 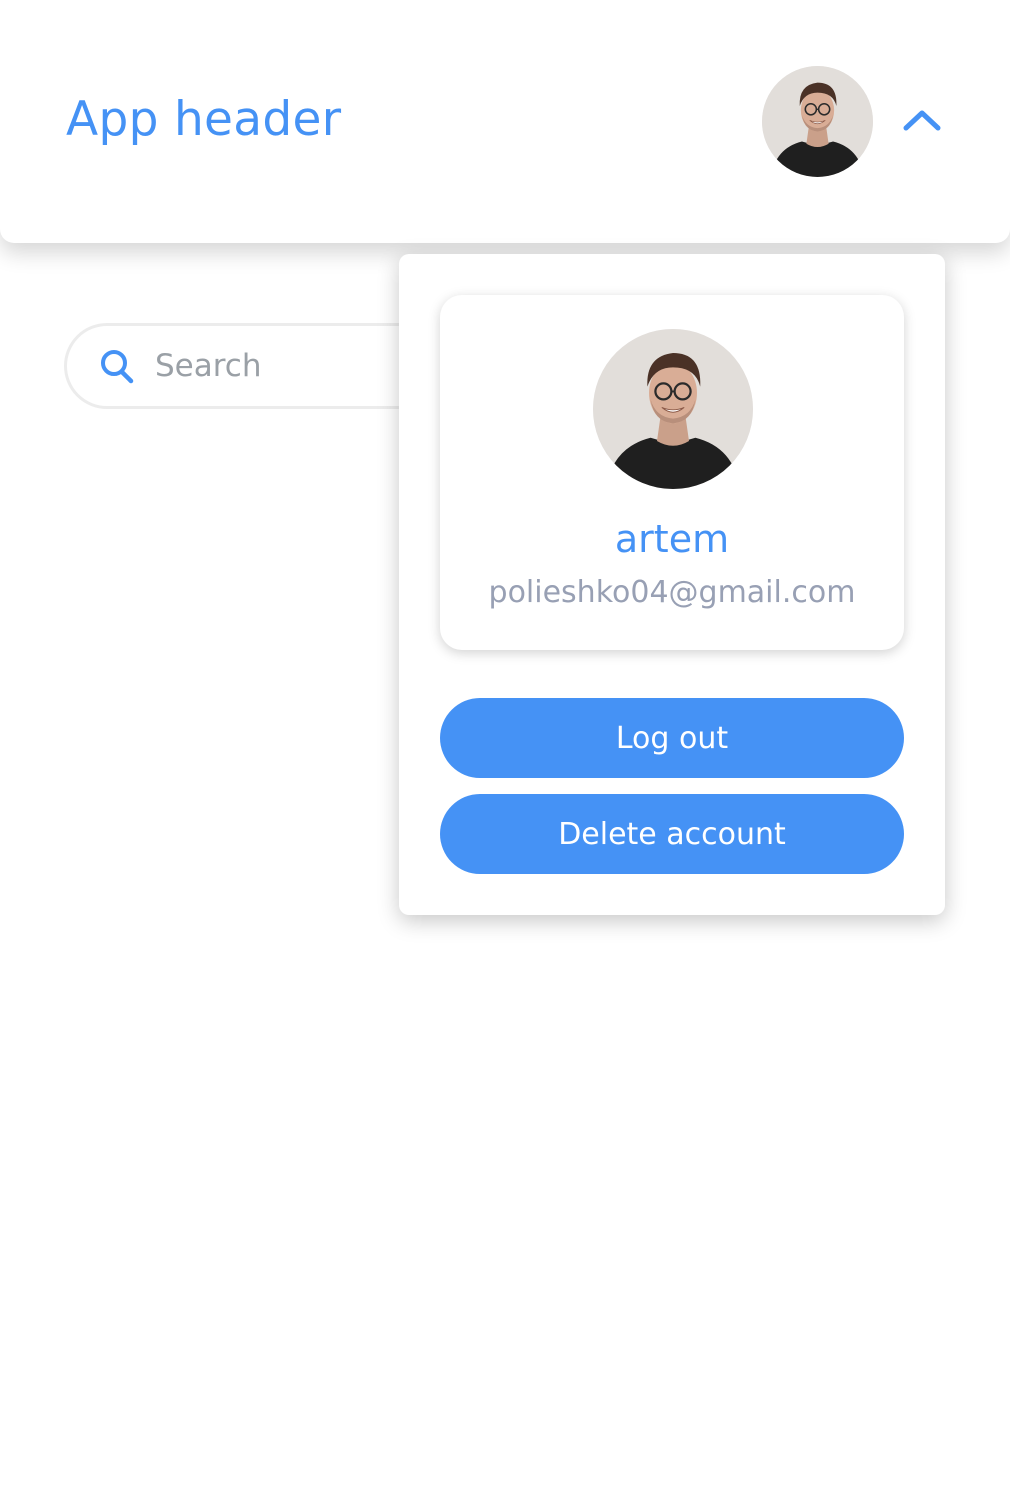 What do you see at coordinates (672, 738) in the screenshot?
I see `logout-button: Log out` at bounding box center [672, 738].